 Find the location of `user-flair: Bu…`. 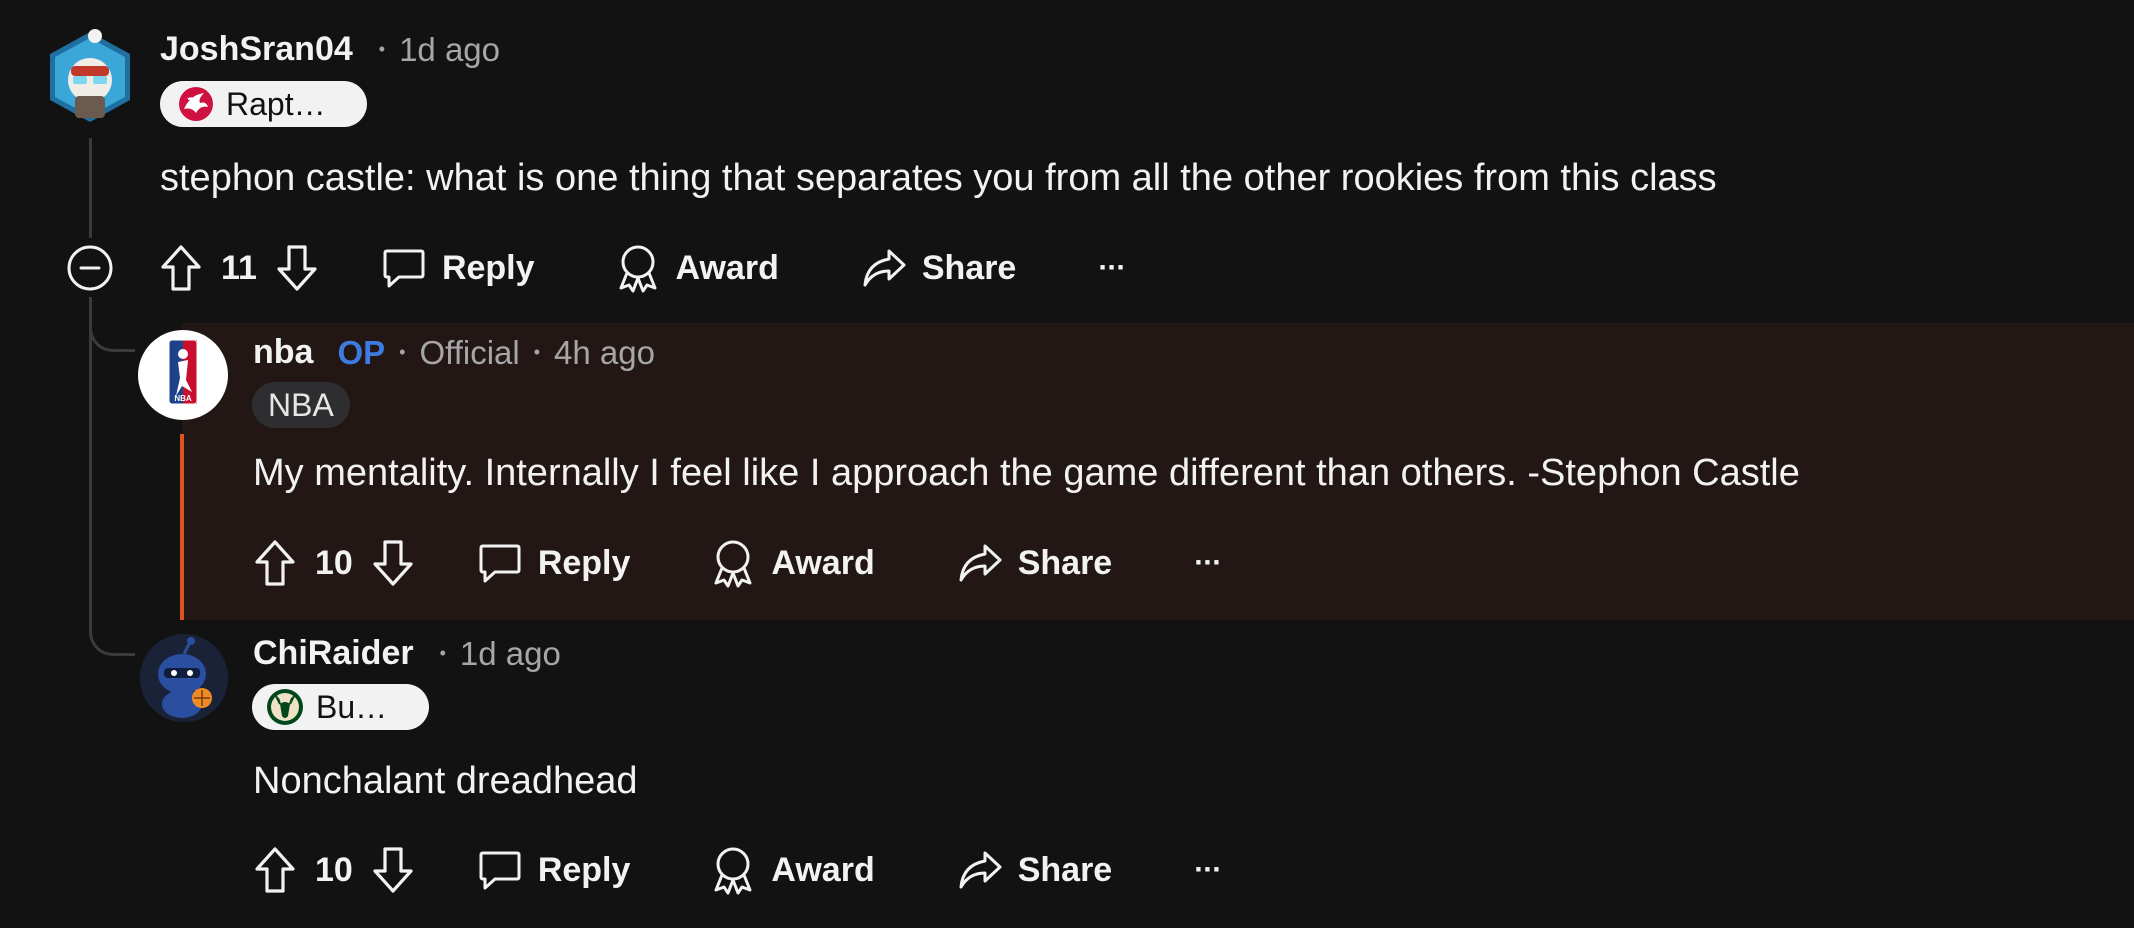

user-flair: Bu… is located at coordinates (340, 707).